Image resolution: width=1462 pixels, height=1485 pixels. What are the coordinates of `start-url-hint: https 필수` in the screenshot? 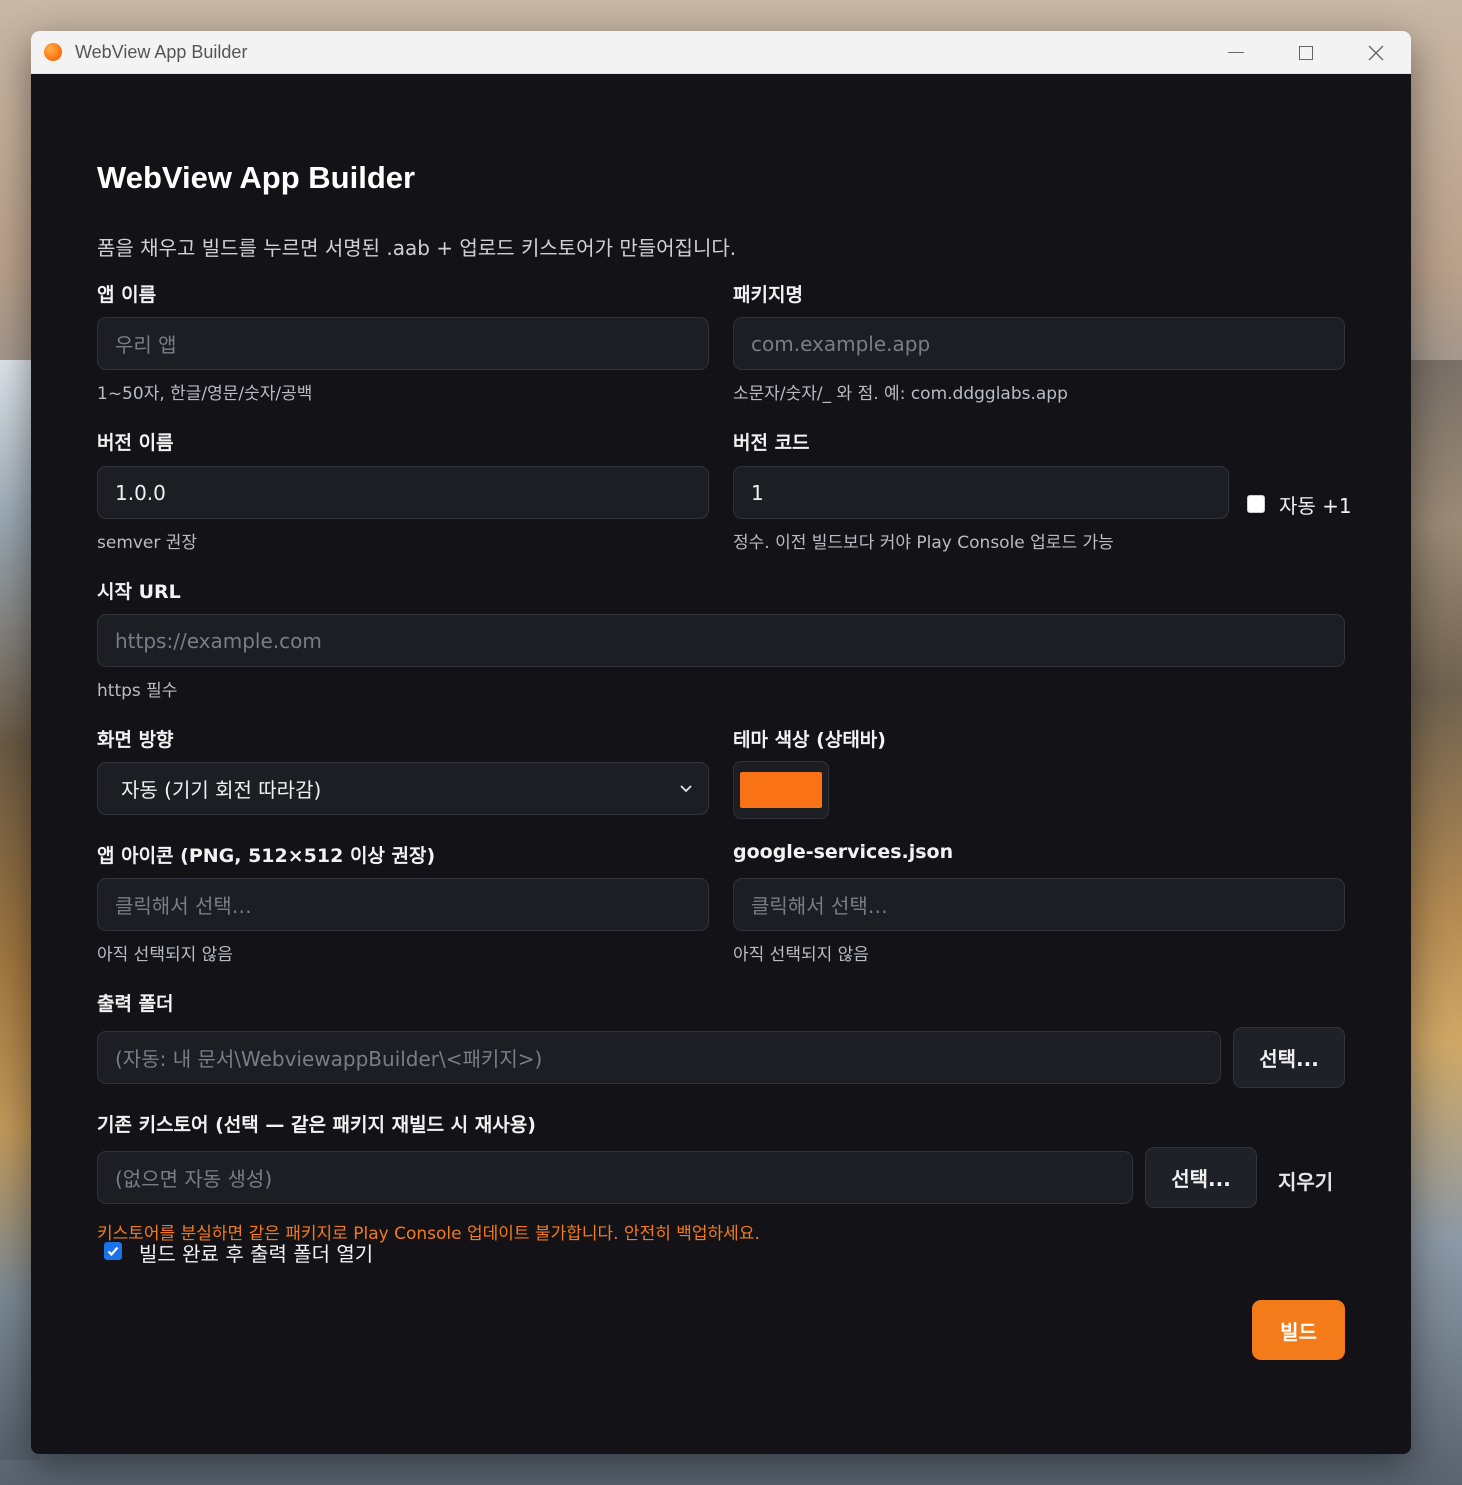 It's located at (137, 691).